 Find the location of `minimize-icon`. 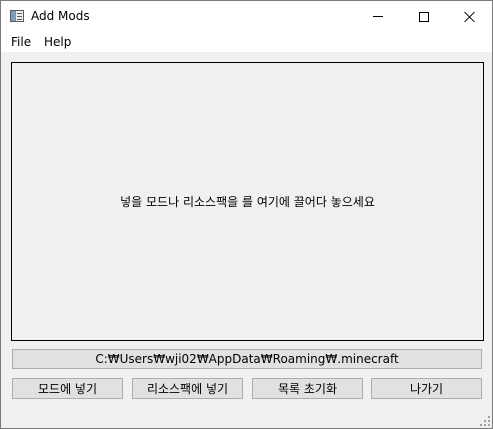

minimize-icon is located at coordinates (378, 16).